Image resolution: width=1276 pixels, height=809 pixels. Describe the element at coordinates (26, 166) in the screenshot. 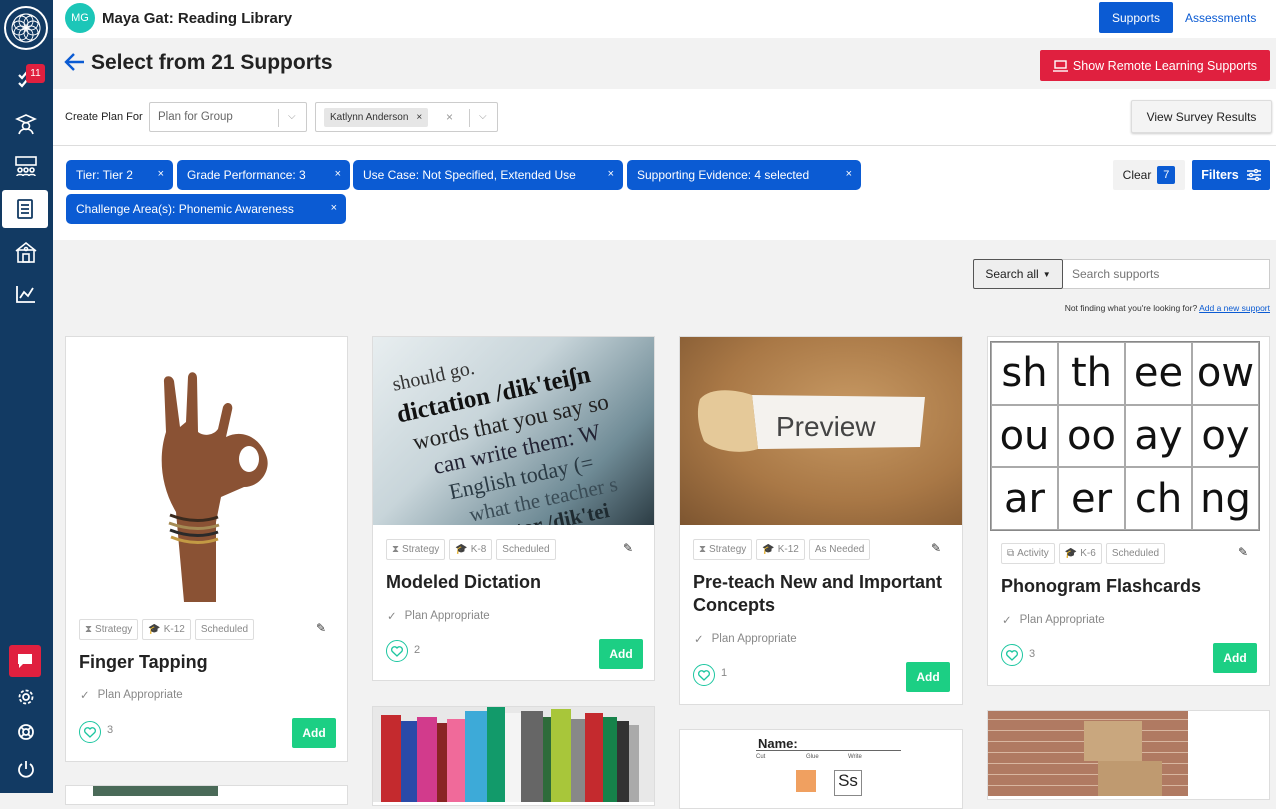

I see `classroom-icon` at that location.